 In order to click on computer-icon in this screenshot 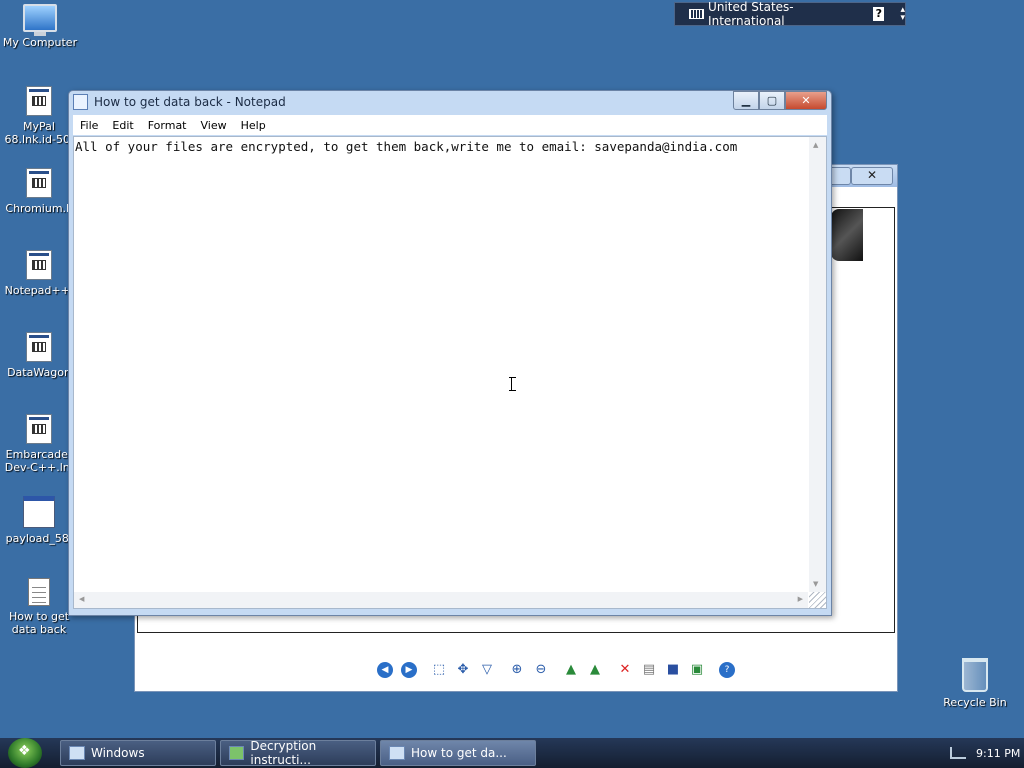, I will do `click(40, 20)`.